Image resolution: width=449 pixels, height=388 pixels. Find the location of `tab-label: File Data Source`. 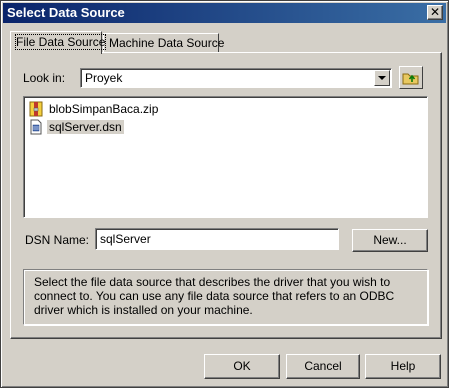

tab-label: File Data Source is located at coordinates (60, 42).